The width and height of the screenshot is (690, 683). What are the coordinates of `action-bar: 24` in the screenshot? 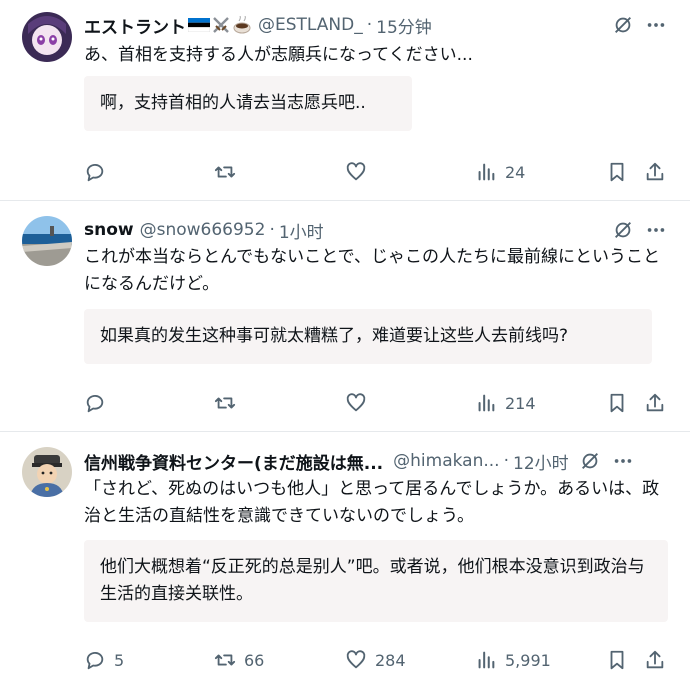 It's located at (376, 172).